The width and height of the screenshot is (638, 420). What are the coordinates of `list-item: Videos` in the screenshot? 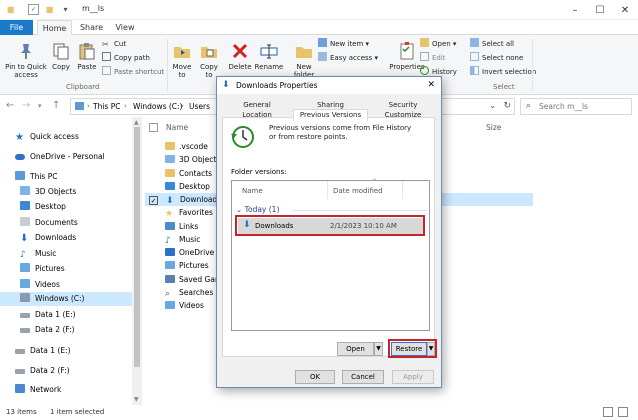 It's located at (184, 305).